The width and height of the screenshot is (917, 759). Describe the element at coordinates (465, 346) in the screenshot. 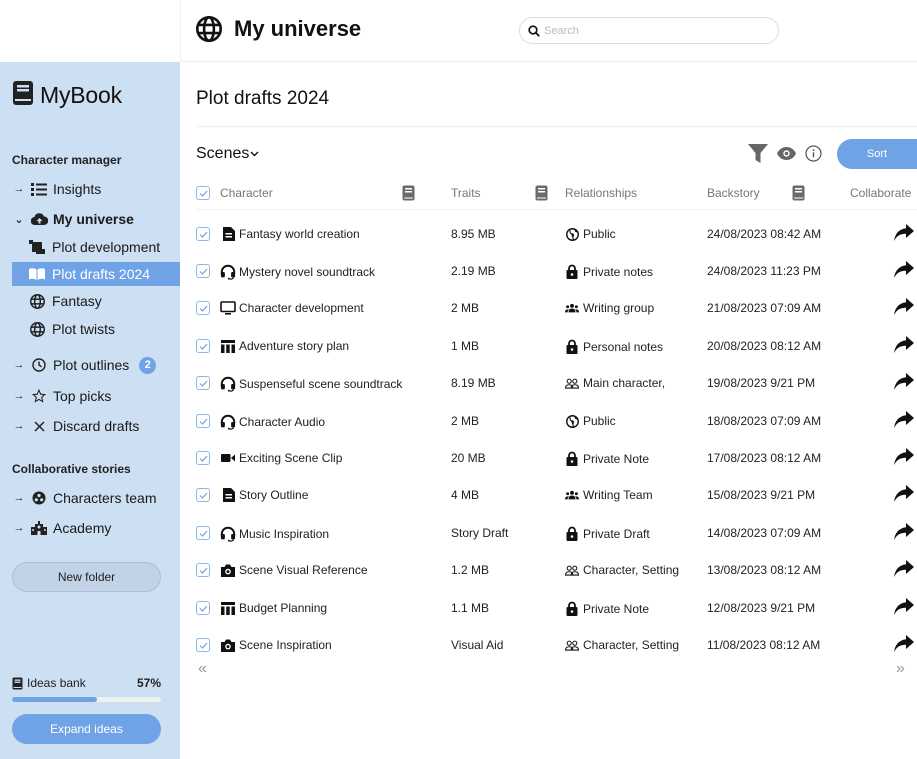

I see `traits-cell: 1 MB` at that location.